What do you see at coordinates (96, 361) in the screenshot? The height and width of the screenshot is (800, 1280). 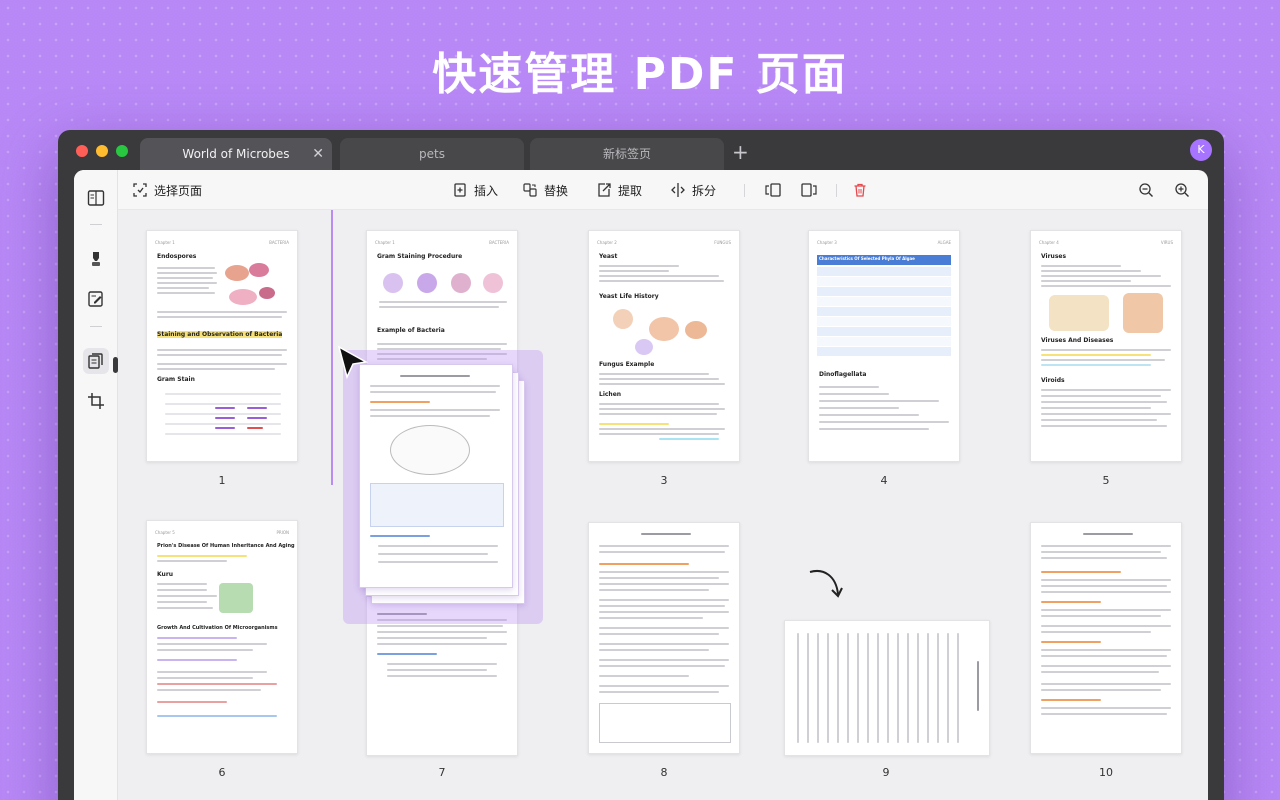 I see `organize-pages-icon` at bounding box center [96, 361].